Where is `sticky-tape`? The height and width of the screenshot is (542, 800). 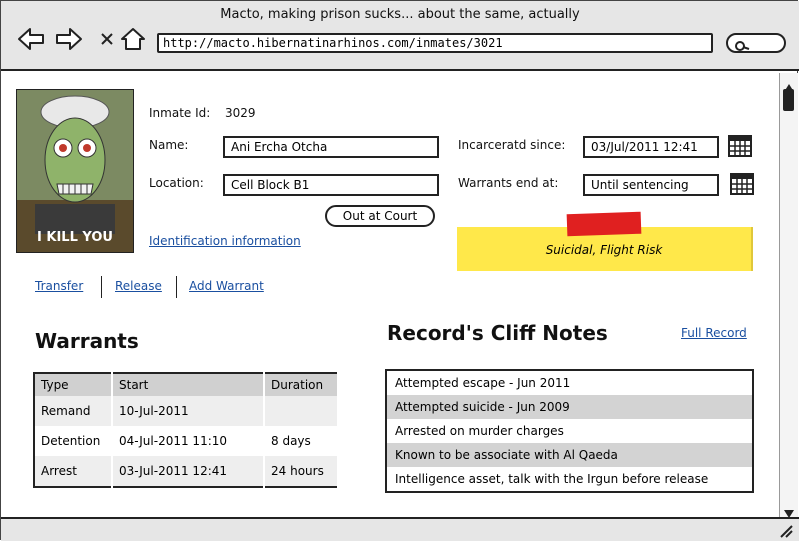 sticky-tape is located at coordinates (604, 224).